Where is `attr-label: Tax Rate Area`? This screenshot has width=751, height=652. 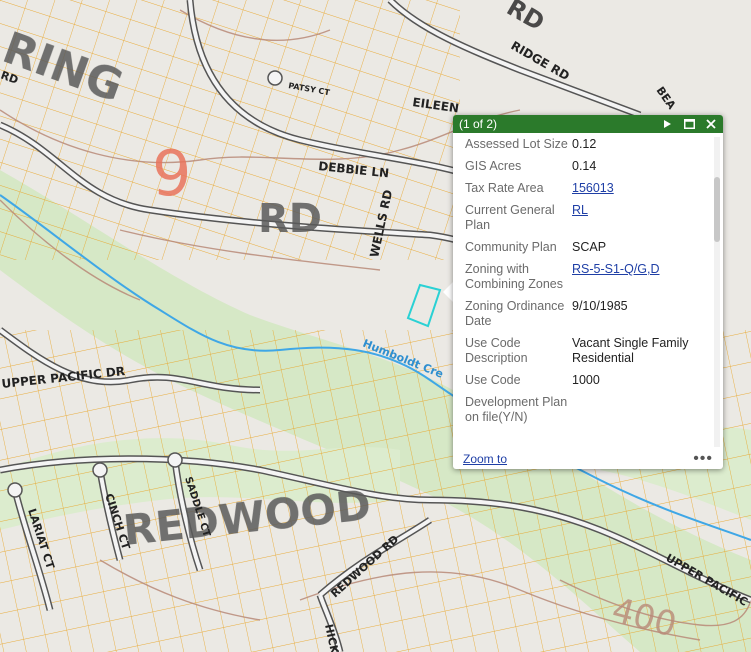
attr-label: Tax Rate Area is located at coordinates (504, 188).